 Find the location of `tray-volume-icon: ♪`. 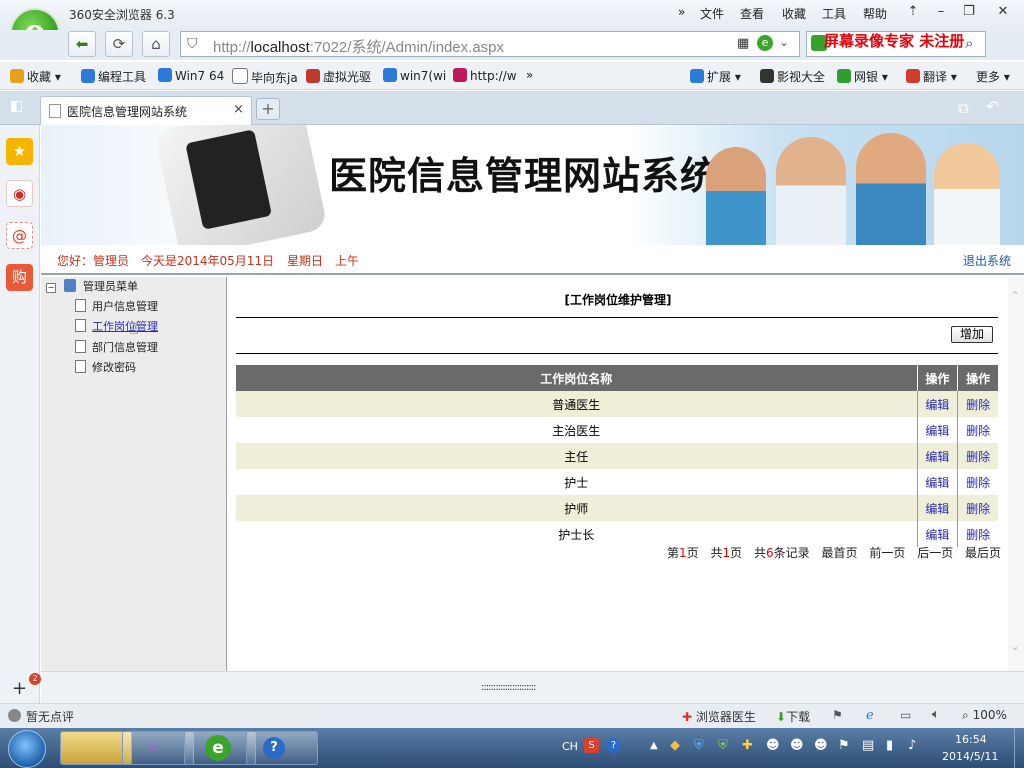

tray-volume-icon: ♪ is located at coordinates (912, 745).